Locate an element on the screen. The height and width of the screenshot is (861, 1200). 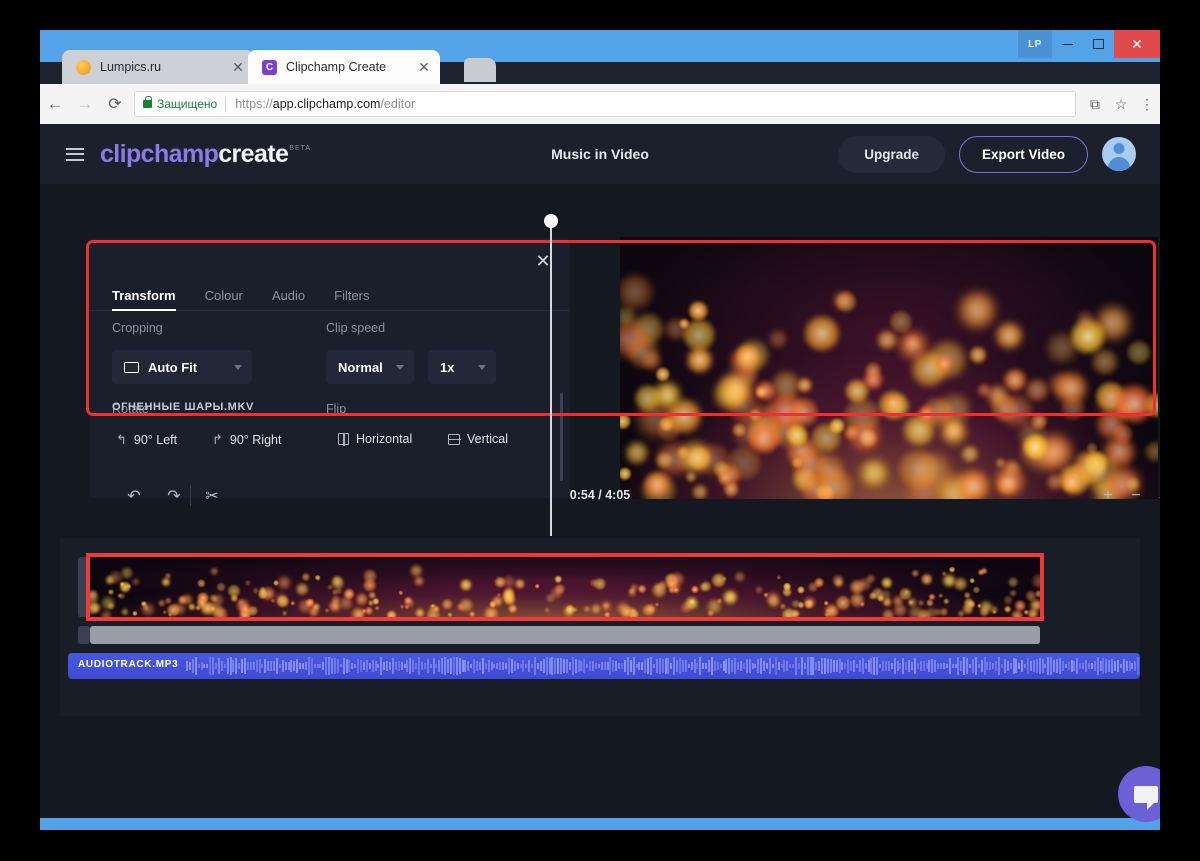
redo-button: ↷ is located at coordinates (174, 496).